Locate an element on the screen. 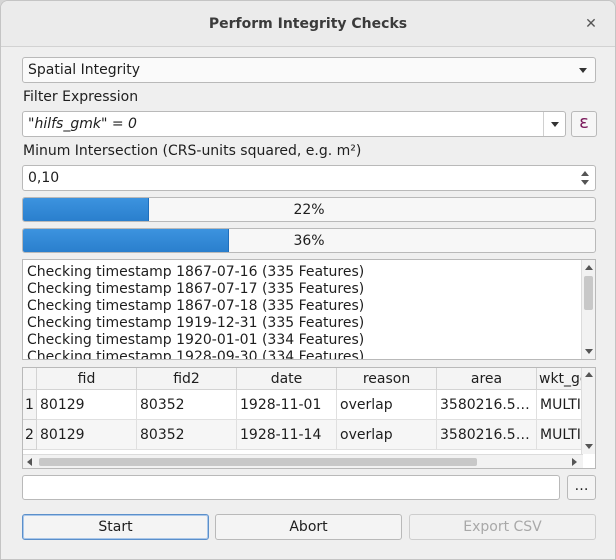 The height and width of the screenshot is (560, 616). filter-label: Filter Expression is located at coordinates (81, 97).